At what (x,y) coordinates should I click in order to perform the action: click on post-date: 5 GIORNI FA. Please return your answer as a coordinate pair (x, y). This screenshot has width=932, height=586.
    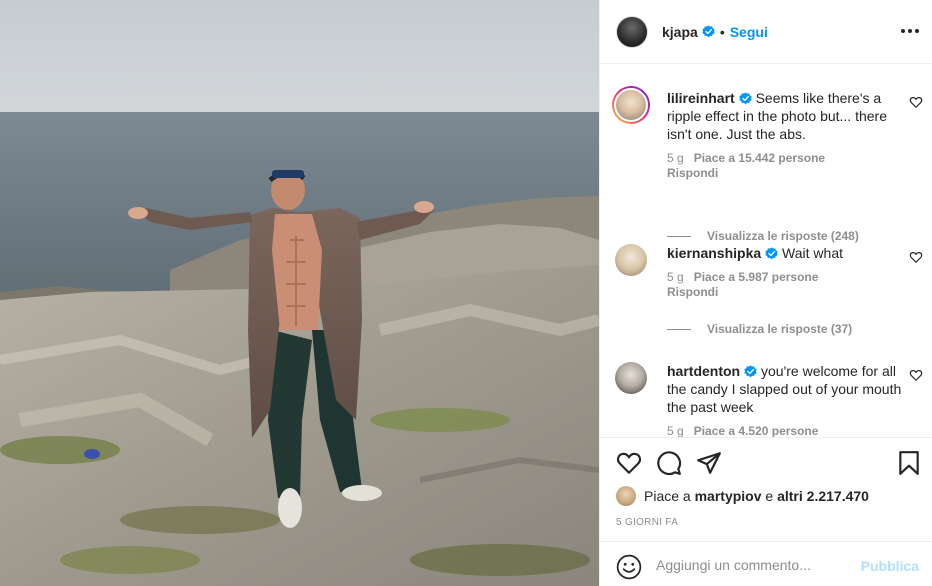
    Looking at the image, I should click on (647, 522).